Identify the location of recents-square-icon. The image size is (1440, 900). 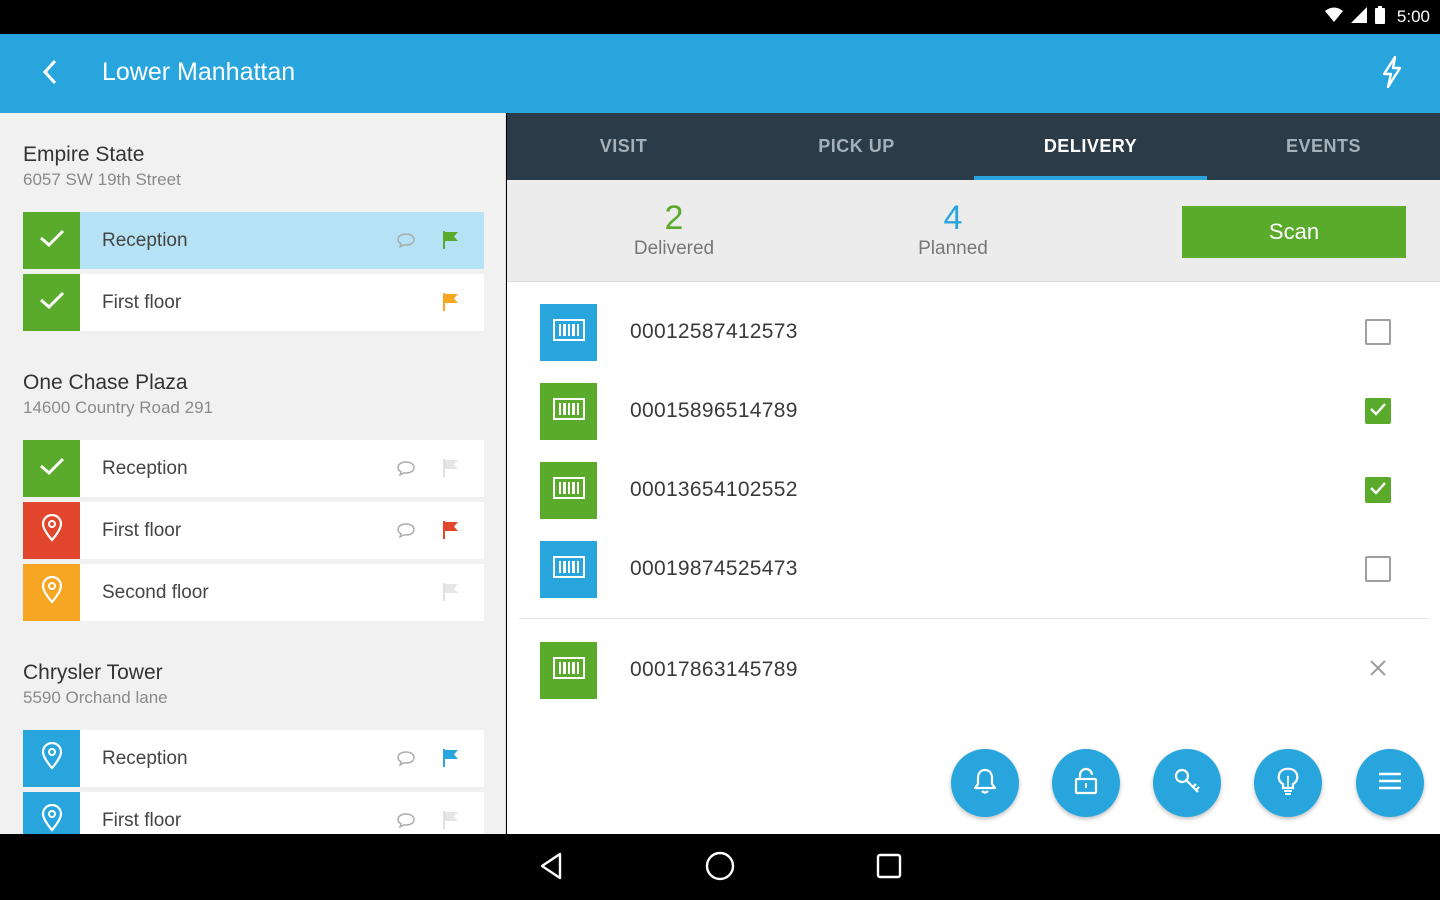
(889, 868).